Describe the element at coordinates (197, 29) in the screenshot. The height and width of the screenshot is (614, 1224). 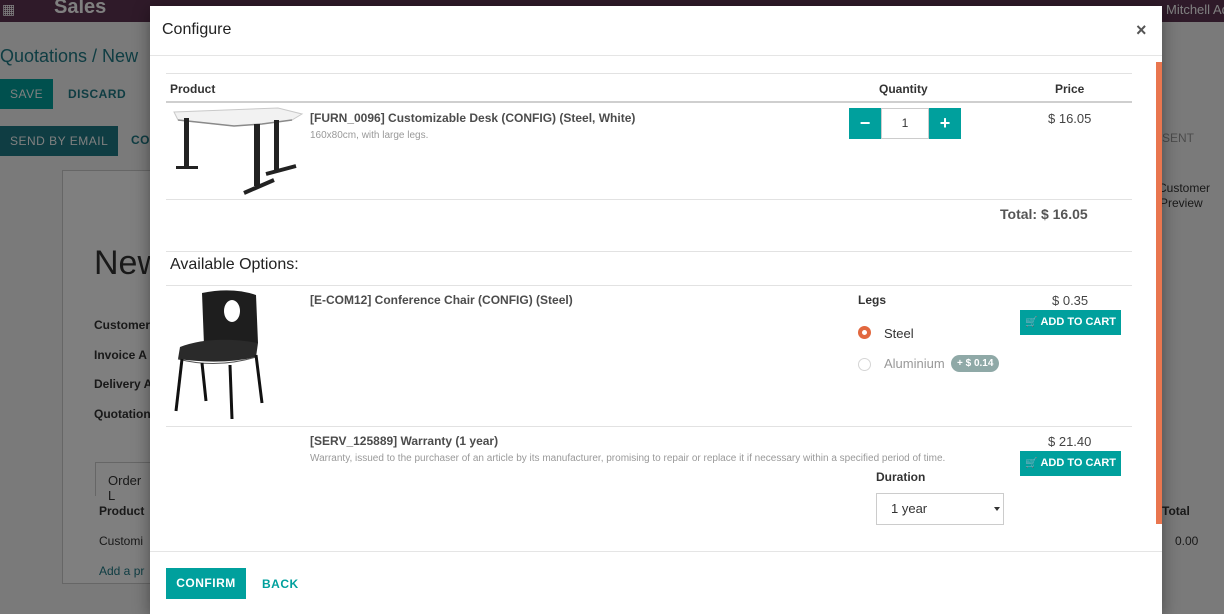
I see `modal-title: Configure` at that location.